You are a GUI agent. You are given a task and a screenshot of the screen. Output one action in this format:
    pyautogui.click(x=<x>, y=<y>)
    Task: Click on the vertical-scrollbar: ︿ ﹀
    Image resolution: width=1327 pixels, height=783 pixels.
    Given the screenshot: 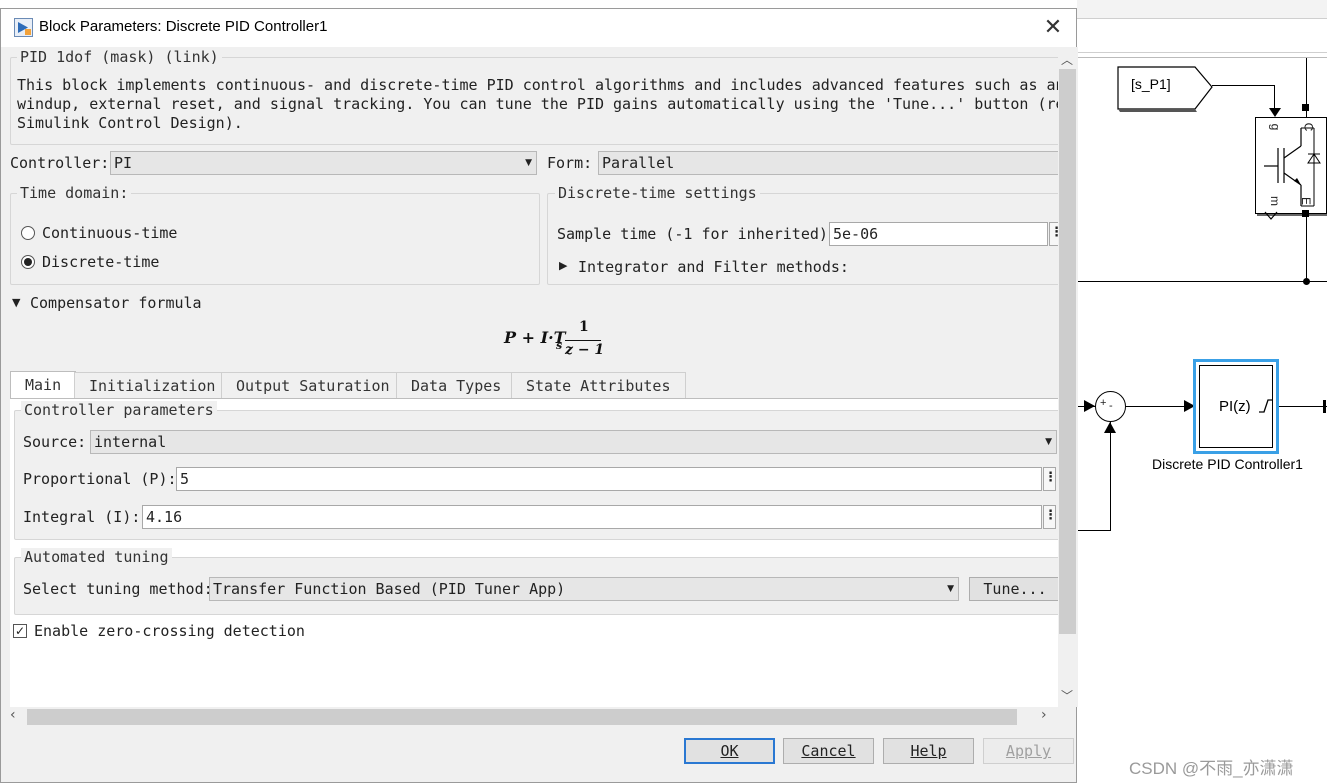 What is the action you would take?
    pyautogui.click(x=1068, y=377)
    